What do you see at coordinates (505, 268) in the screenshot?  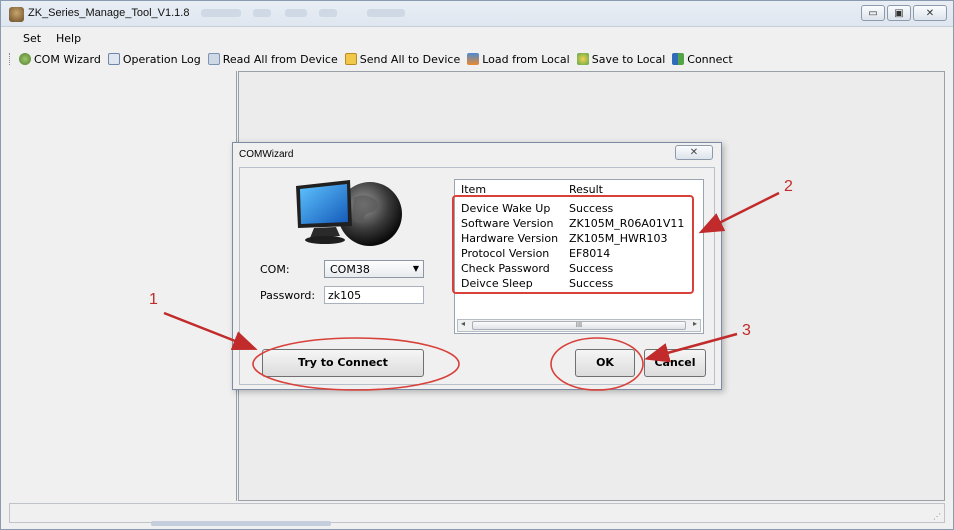 I see `row-item: Check Password` at bounding box center [505, 268].